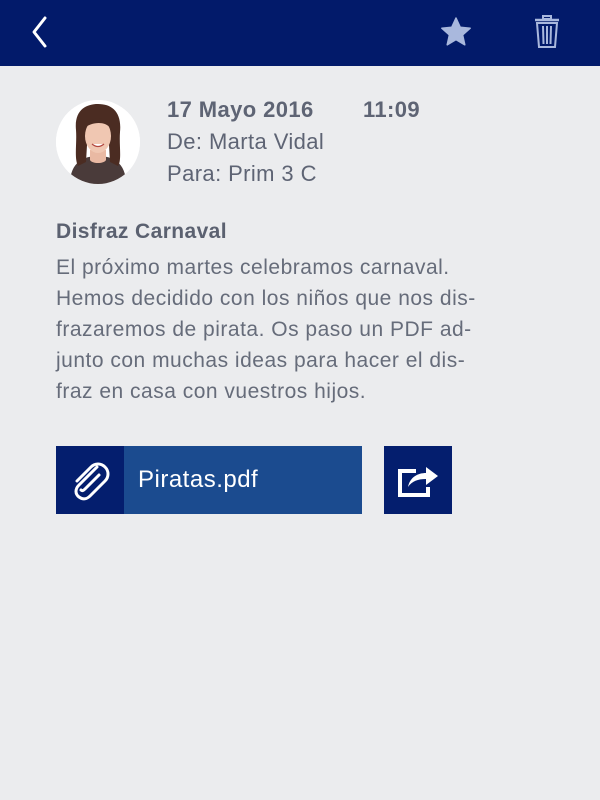  I want to click on attachment-button: Piratas.pdf, so click(209, 480).